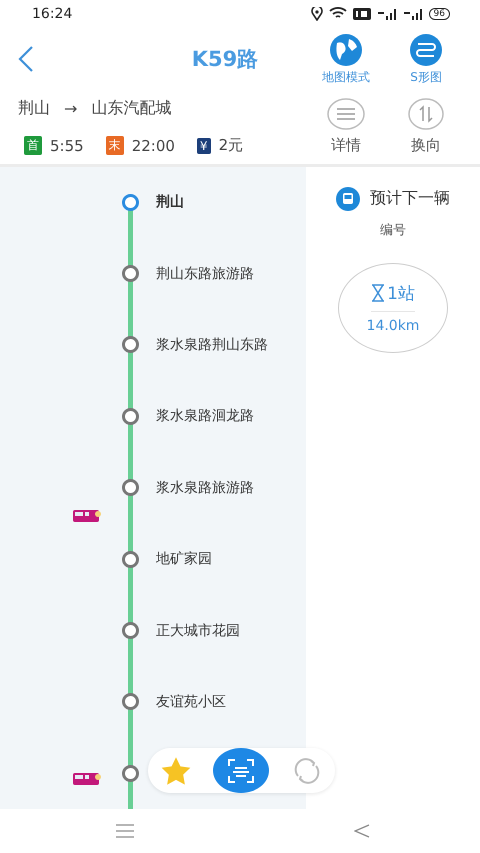 The width and height of the screenshot is (480, 853). What do you see at coordinates (426, 114) in the screenshot?
I see `swap-icon` at bounding box center [426, 114].